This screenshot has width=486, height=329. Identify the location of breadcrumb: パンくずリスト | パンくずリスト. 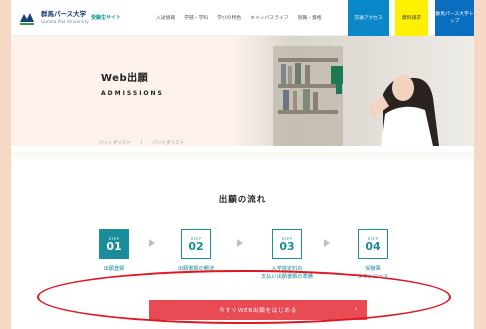
(141, 143).